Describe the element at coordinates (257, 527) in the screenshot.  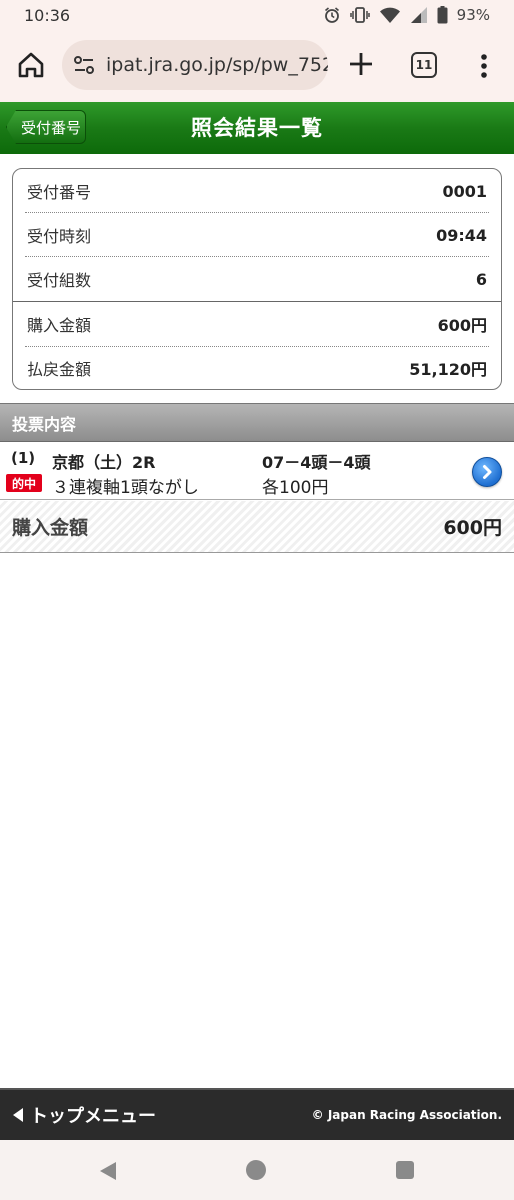
I see `total-row: 購入金額 600円` at that location.